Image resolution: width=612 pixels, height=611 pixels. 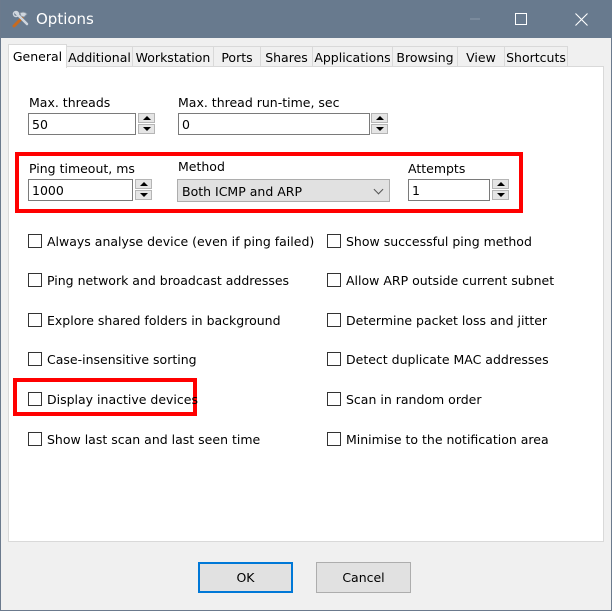 I want to click on minimize-icon, so click(x=475, y=19).